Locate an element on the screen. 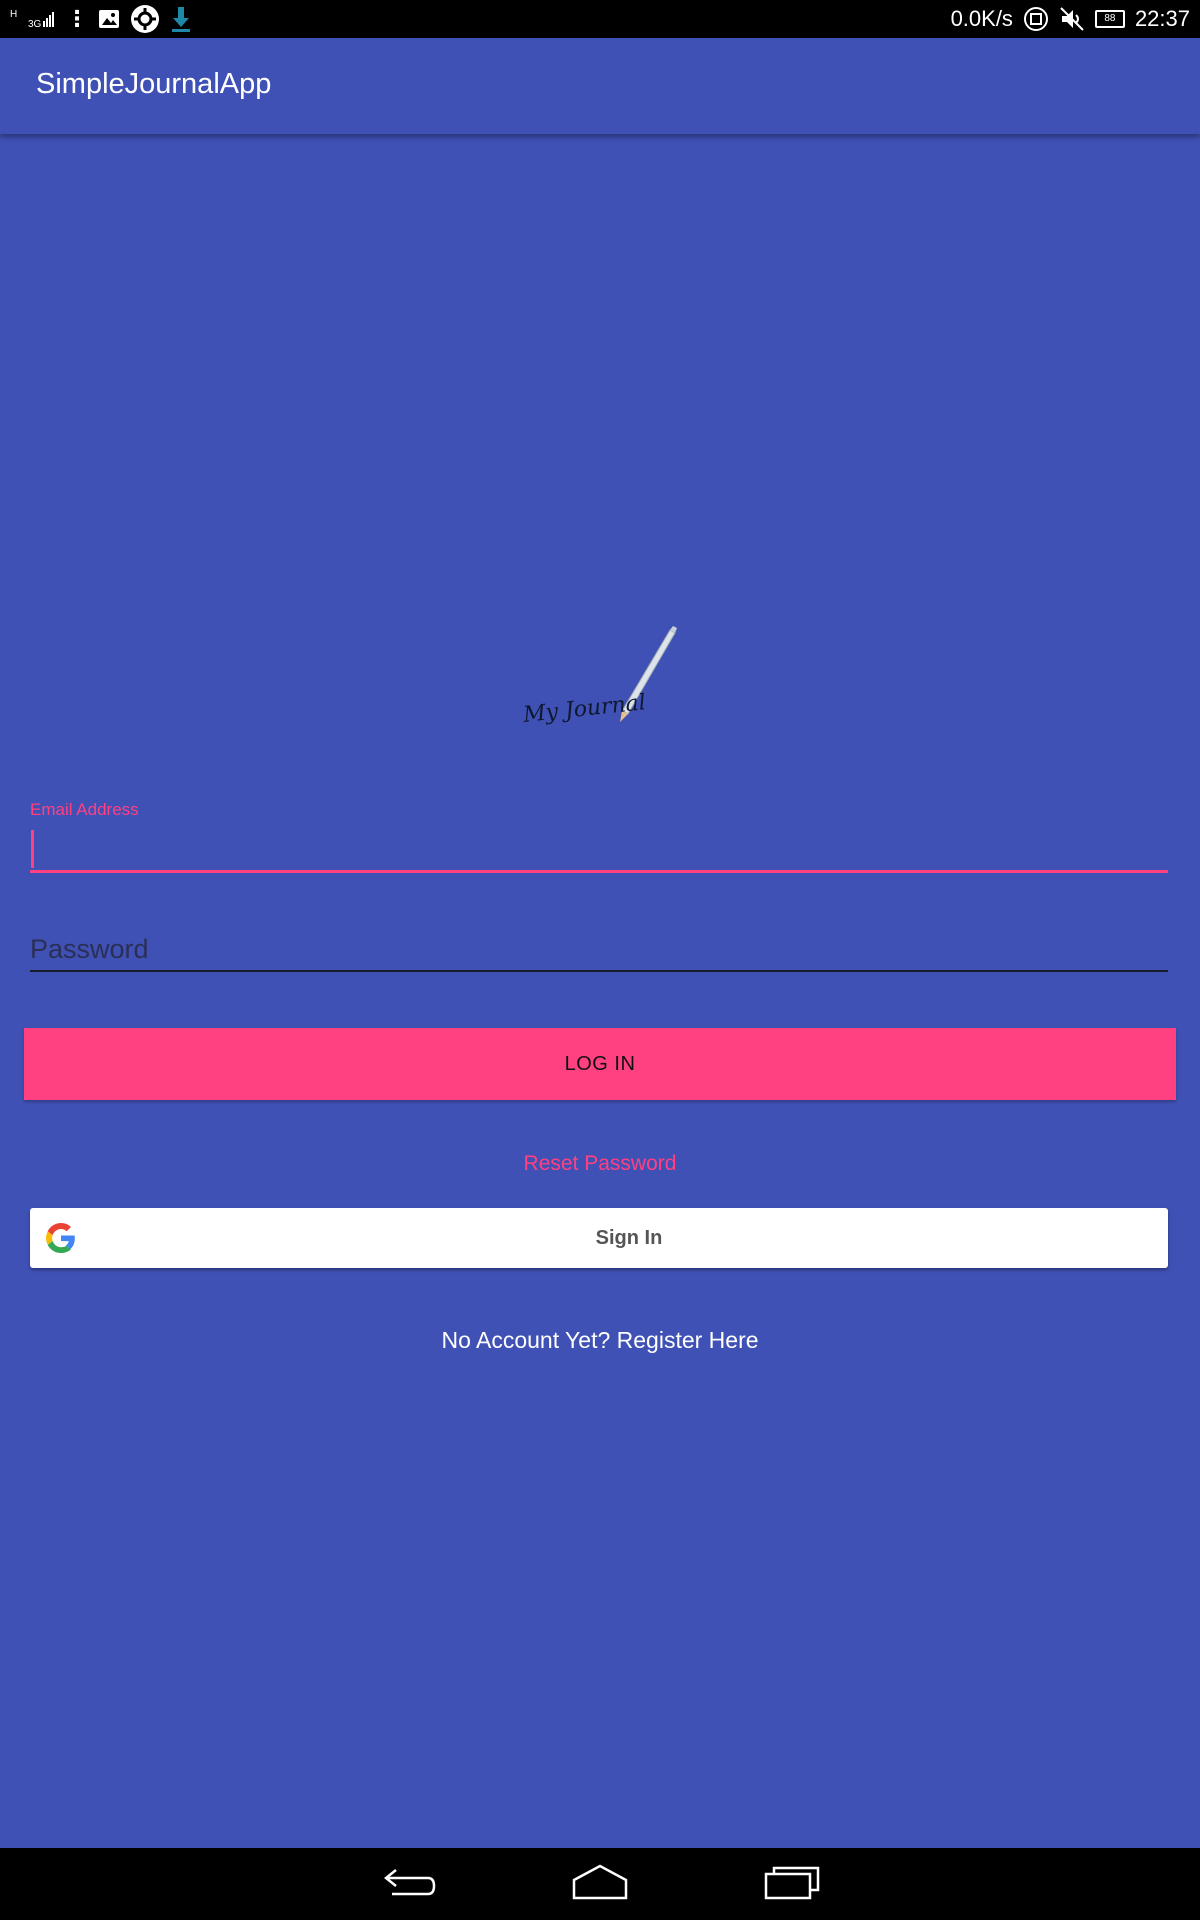  recents-icon is located at coordinates (792, 1884).